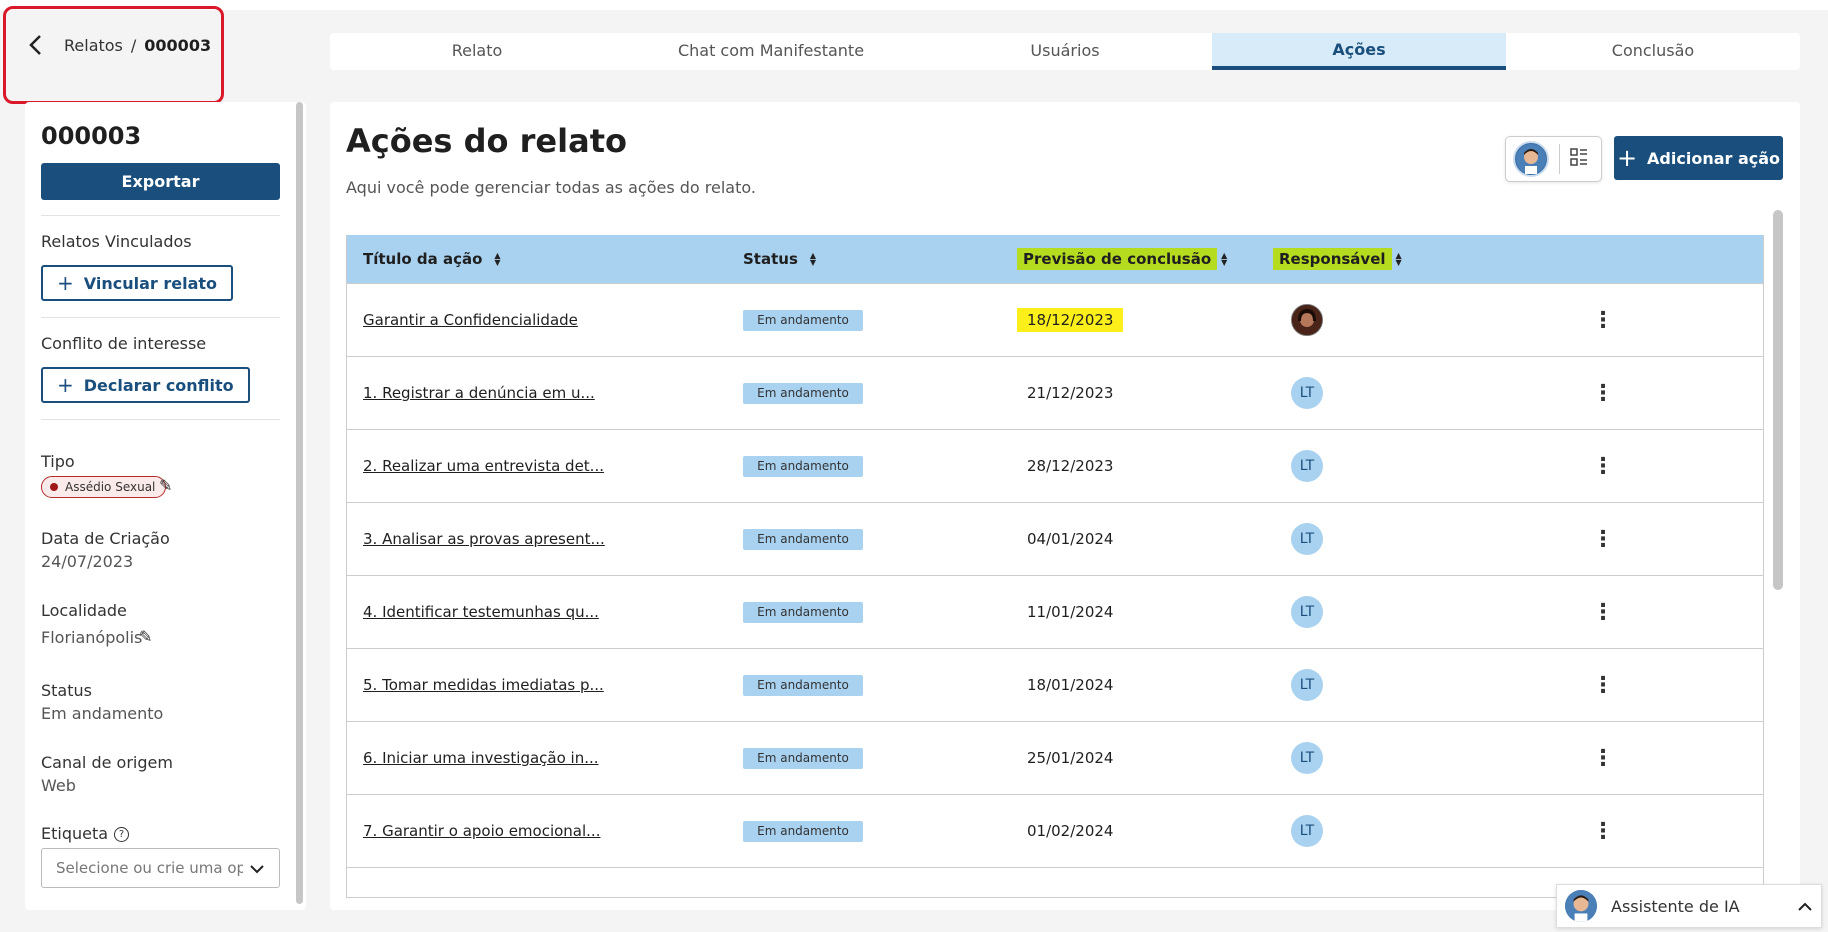 This screenshot has width=1828, height=932. I want to click on tag-label-row: Etiqueta?, so click(85, 833).